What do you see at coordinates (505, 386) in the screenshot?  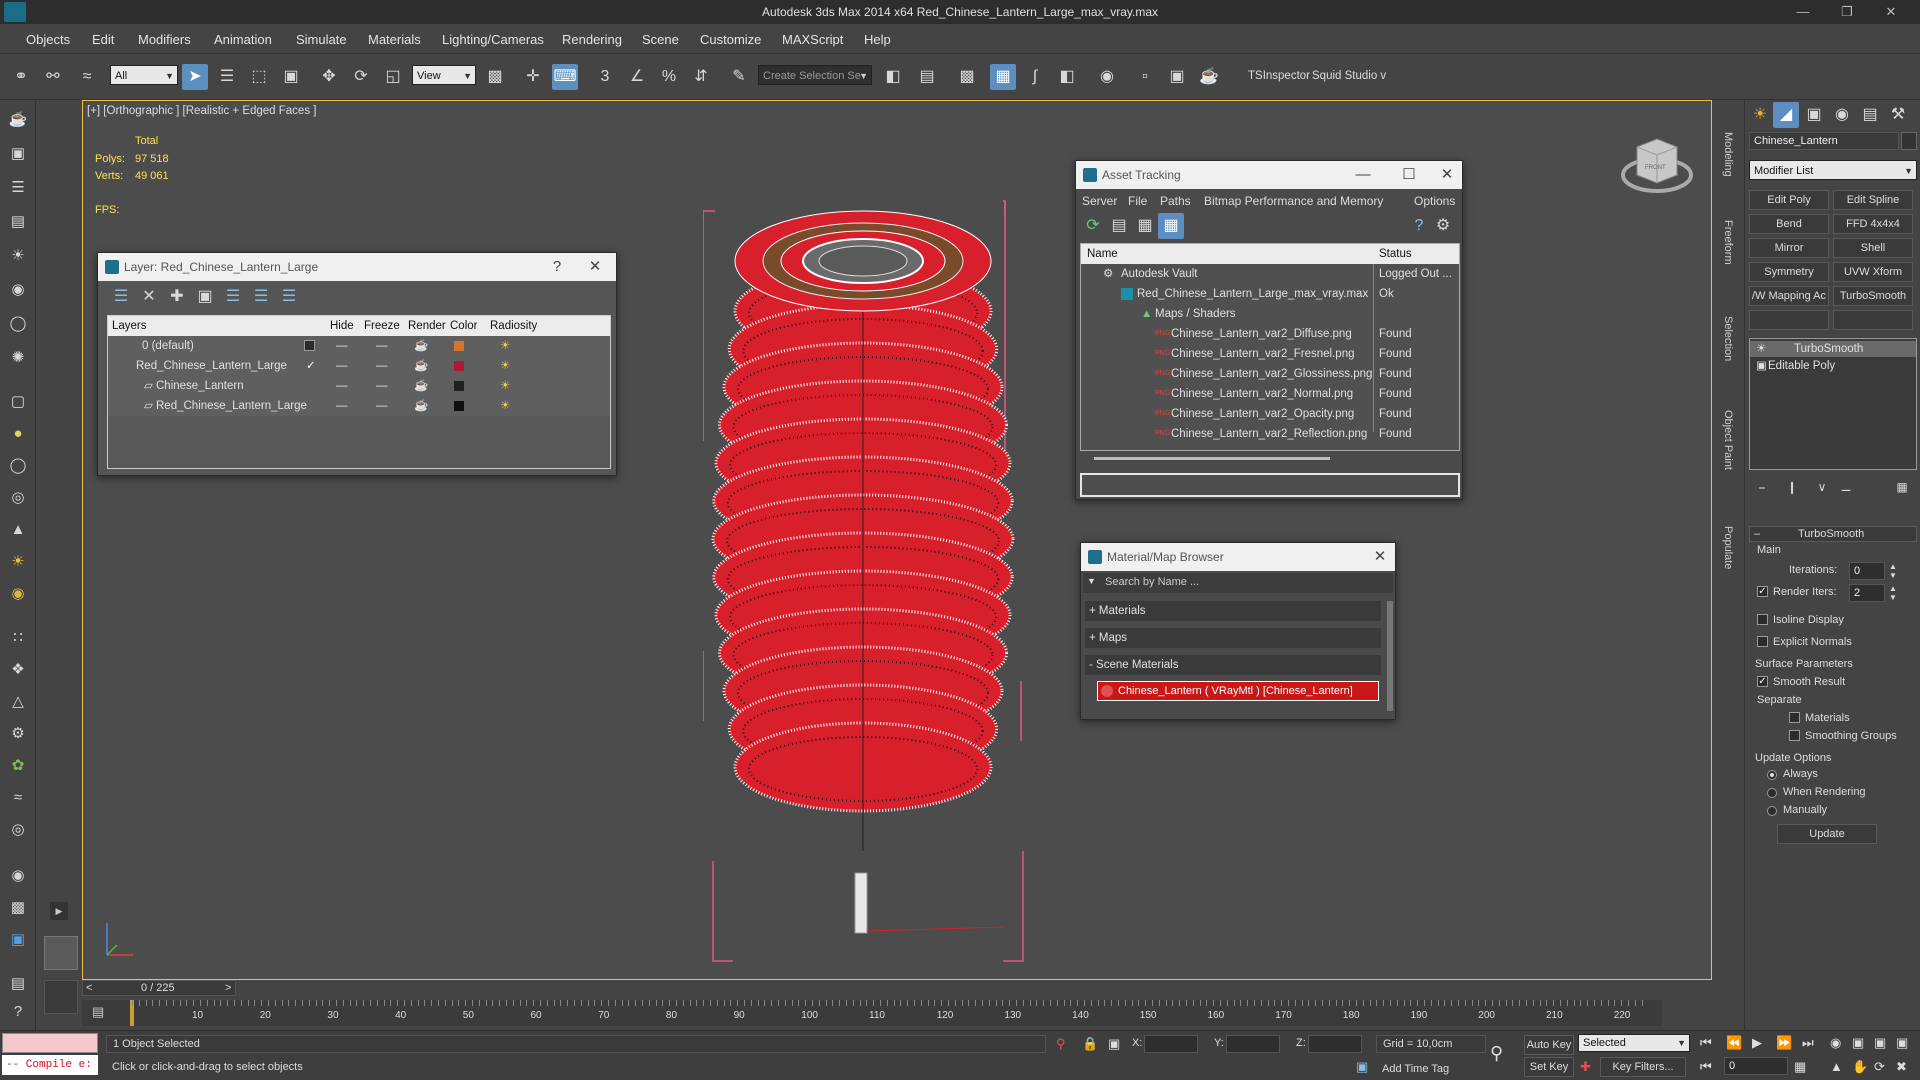 I see `radiosity-icon: ☀` at bounding box center [505, 386].